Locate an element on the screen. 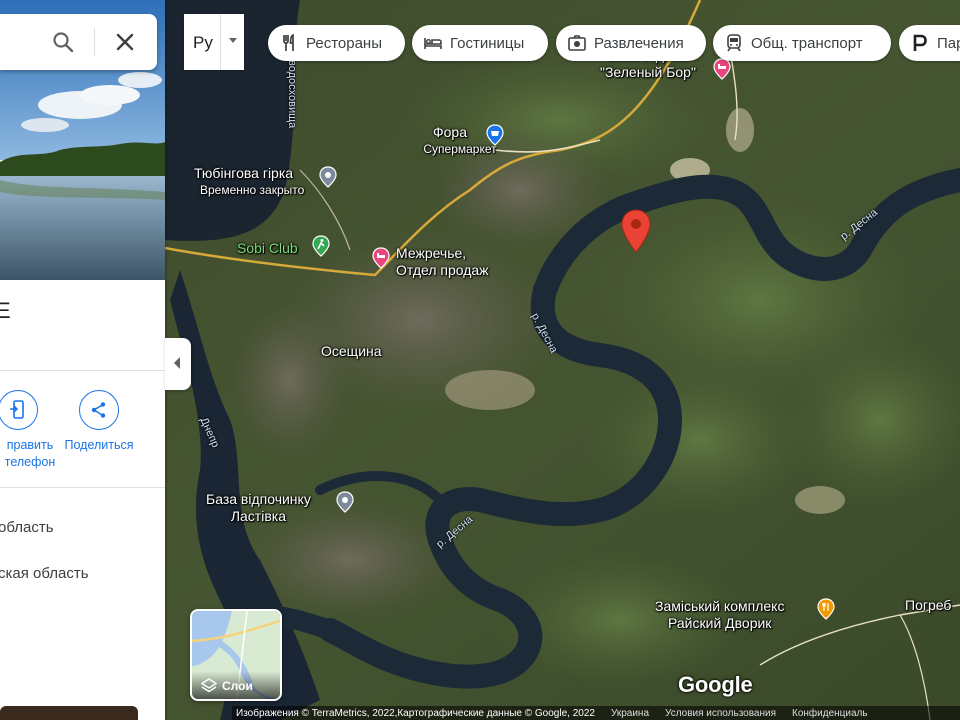  attraction-pin-icon is located at coordinates (328, 177).